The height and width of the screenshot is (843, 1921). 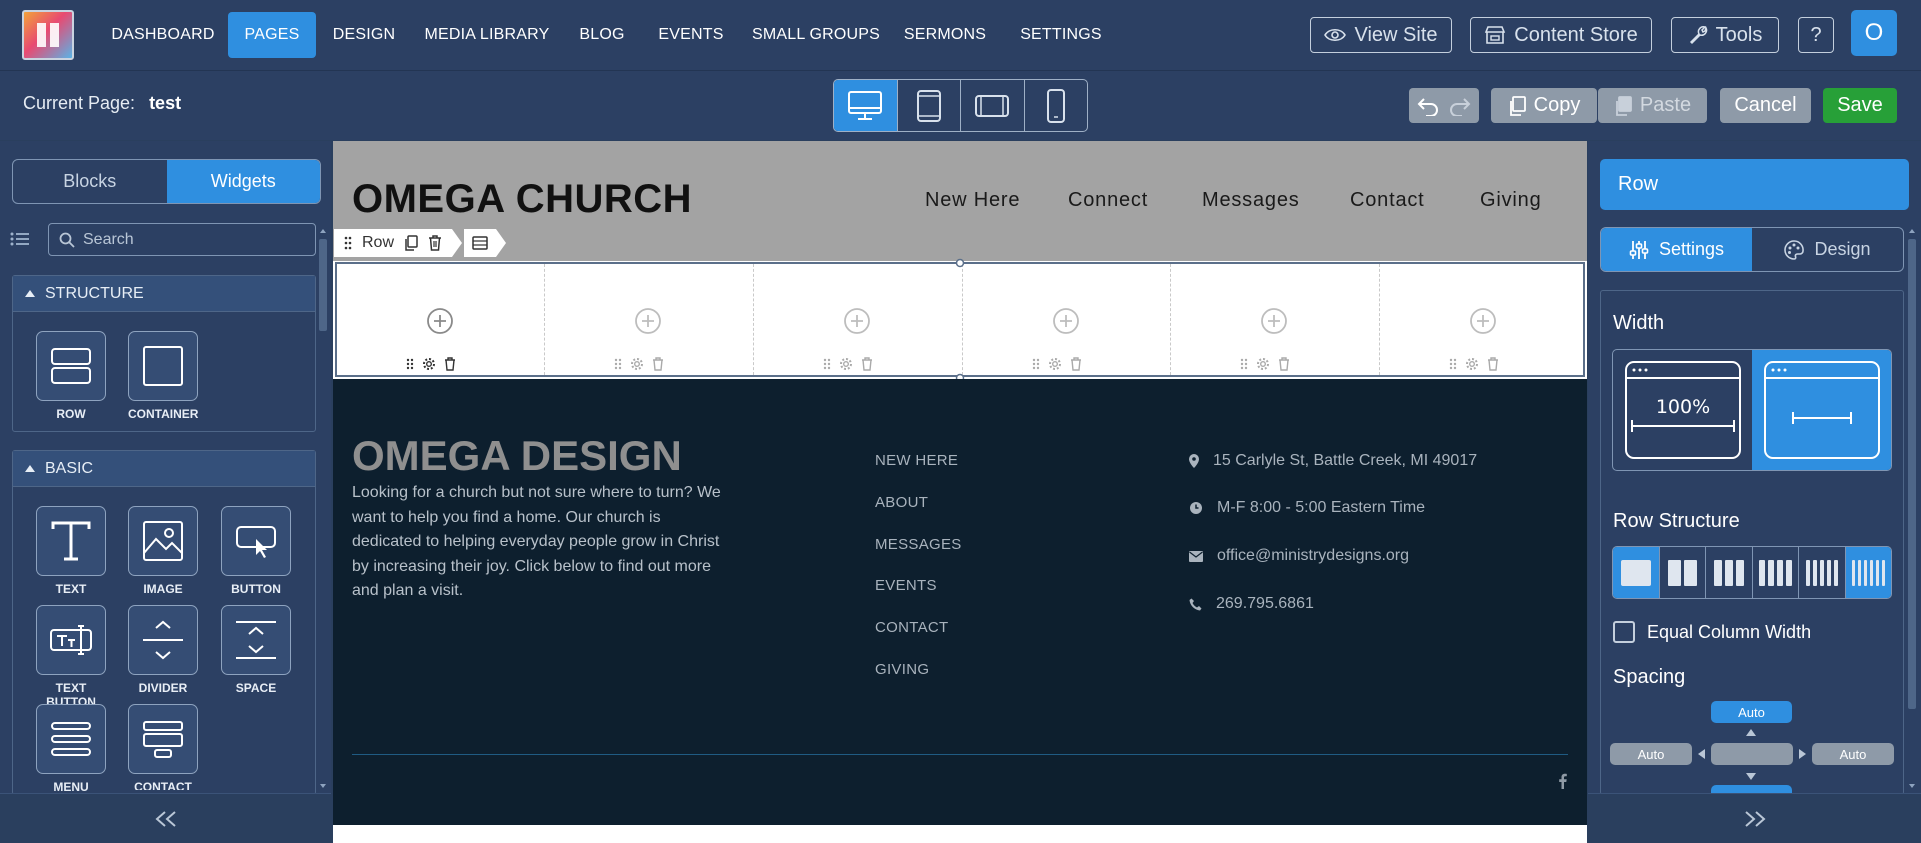 I want to click on redo-icon, so click(x=1460, y=106).